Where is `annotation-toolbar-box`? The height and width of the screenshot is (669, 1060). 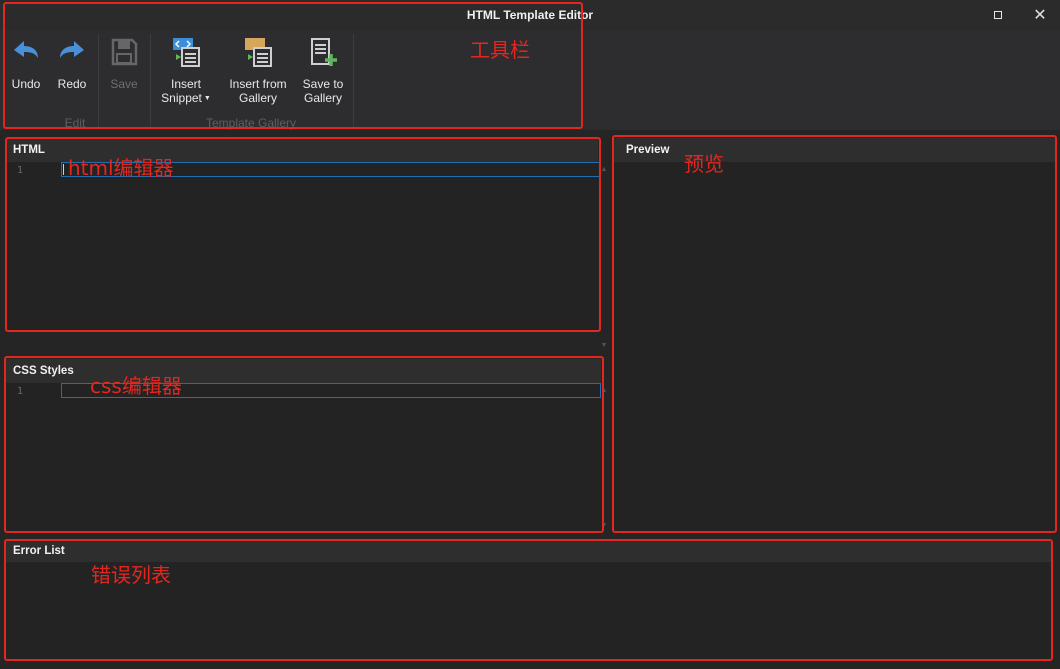
annotation-toolbar-box is located at coordinates (293, 65).